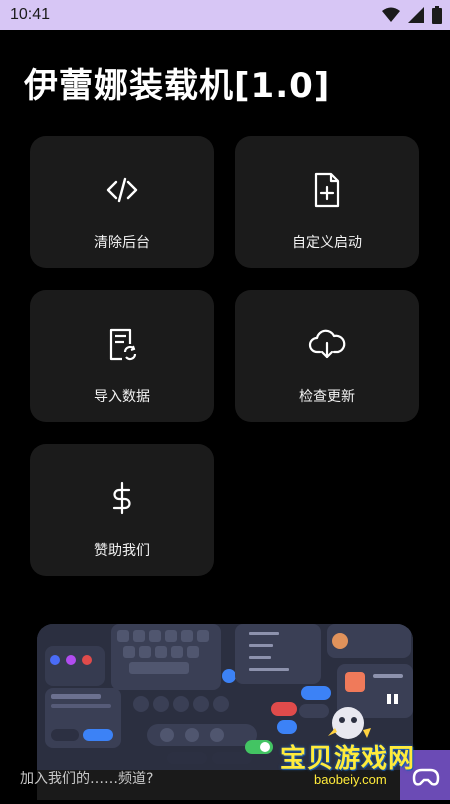 Image resolution: width=450 pixels, height=804 pixels. I want to click on check-update-button: 检查更新, so click(327, 356).